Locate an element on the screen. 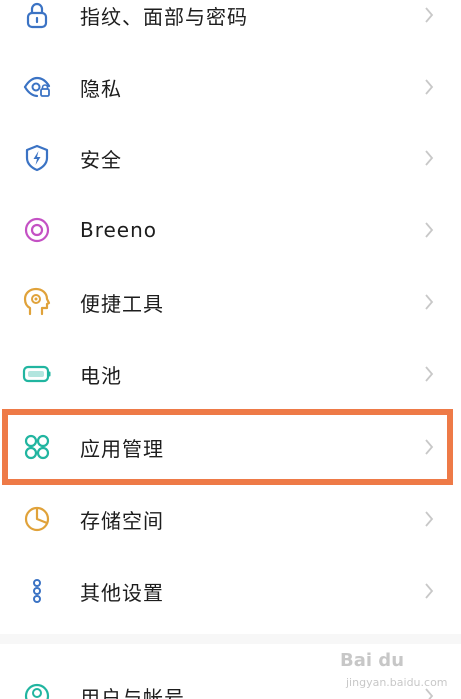 The image size is (461, 699). settings-item-label: 便捷工具 is located at coordinates (122, 303).